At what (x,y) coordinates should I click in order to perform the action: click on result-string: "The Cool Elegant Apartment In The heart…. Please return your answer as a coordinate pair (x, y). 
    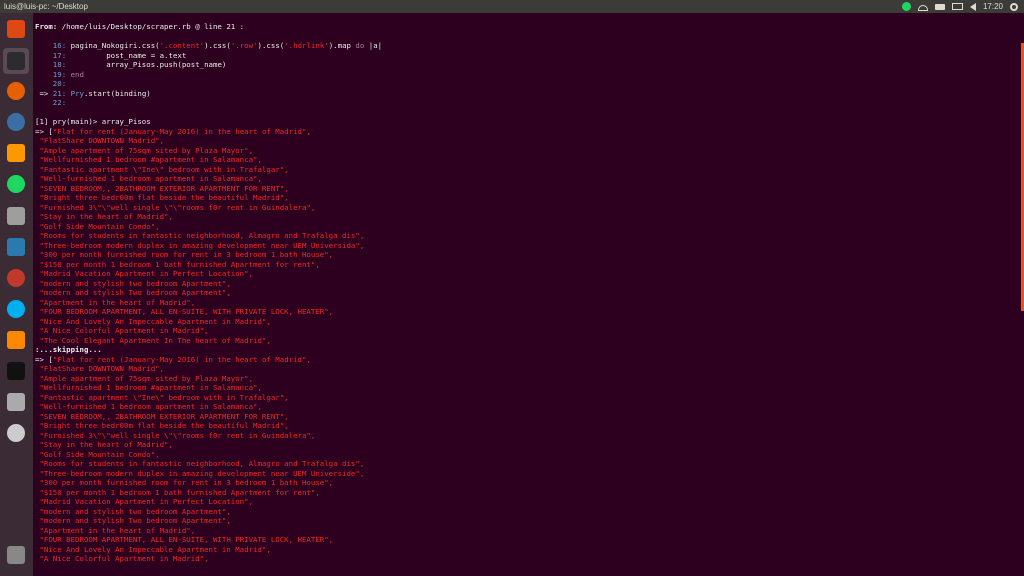
    Looking at the image, I should click on (153, 340).